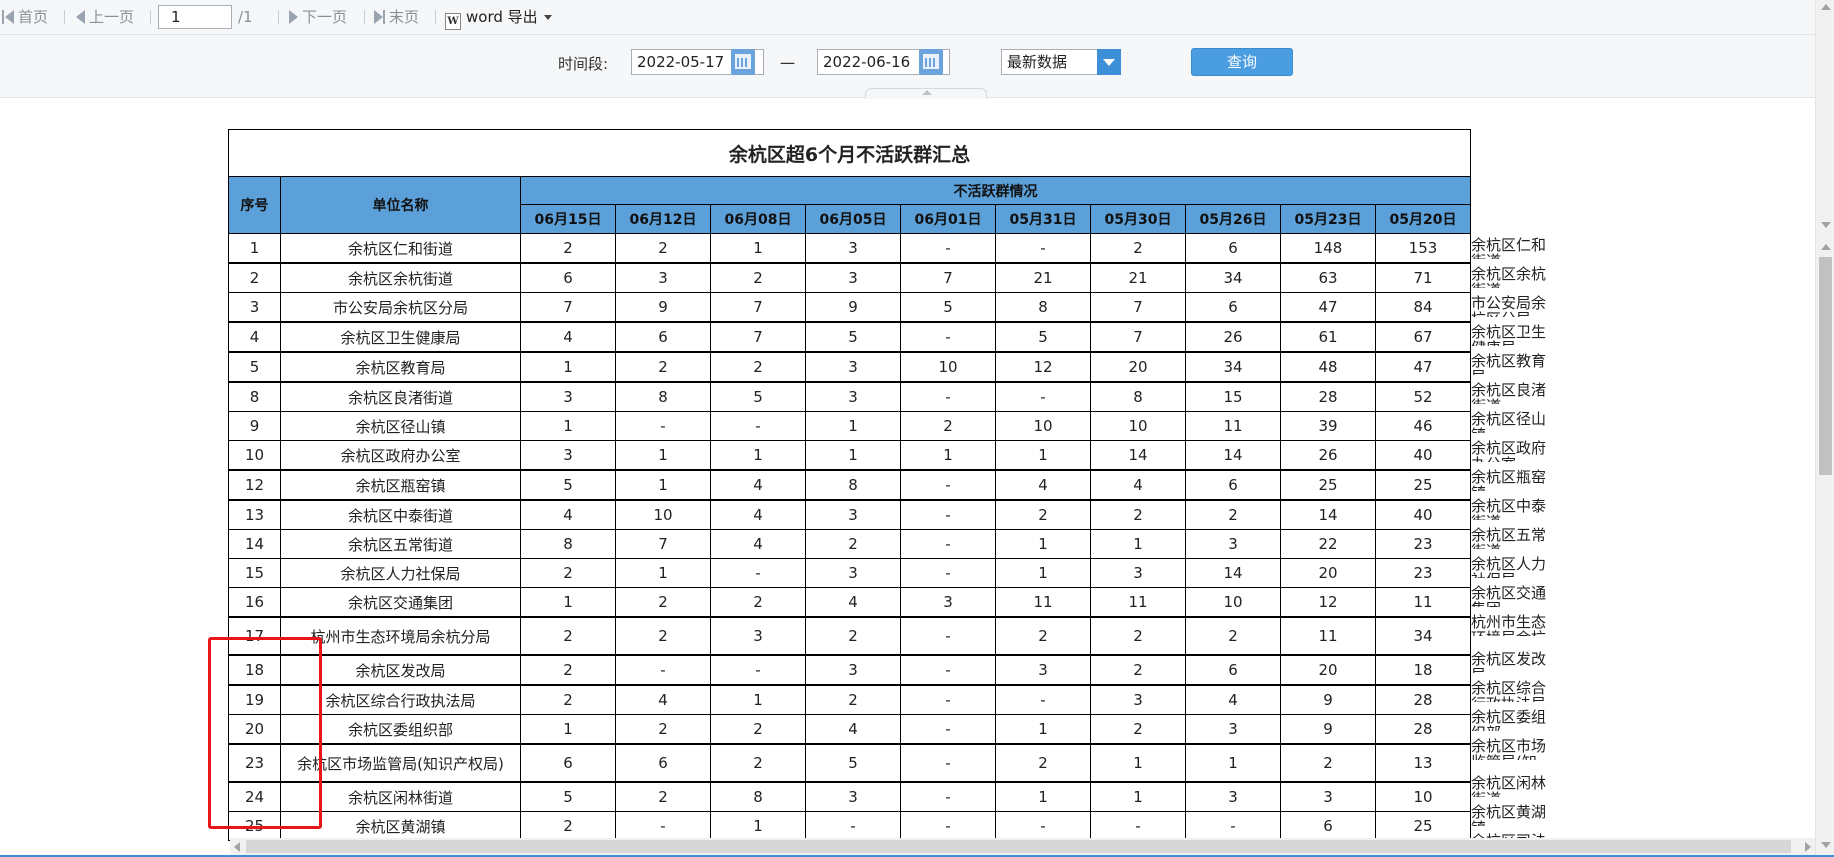 Image resolution: width=1834 pixels, height=857 pixels. What do you see at coordinates (1825, 366) in the screenshot?
I see `vertical-scroll-thumb` at bounding box center [1825, 366].